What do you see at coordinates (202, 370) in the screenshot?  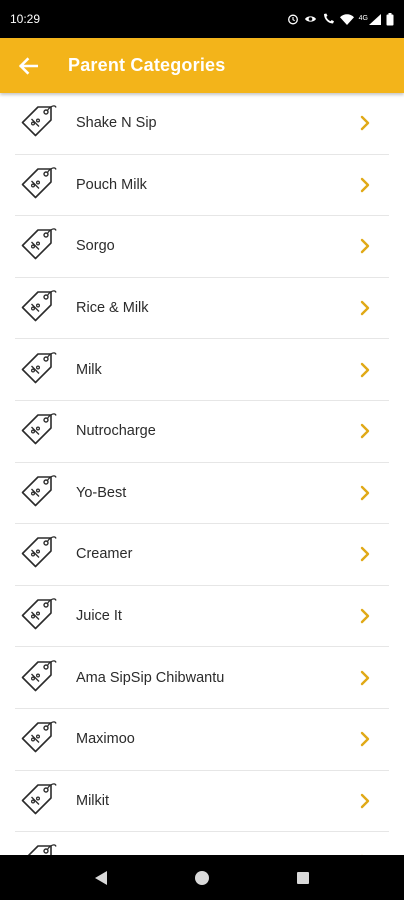 I see `category-row: Milk` at bounding box center [202, 370].